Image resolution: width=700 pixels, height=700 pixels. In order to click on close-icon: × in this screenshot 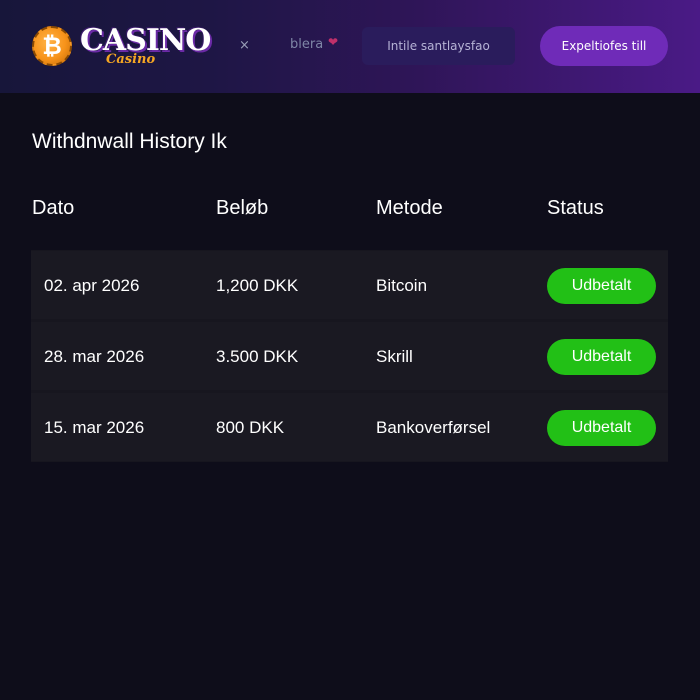, I will do `click(244, 46)`.